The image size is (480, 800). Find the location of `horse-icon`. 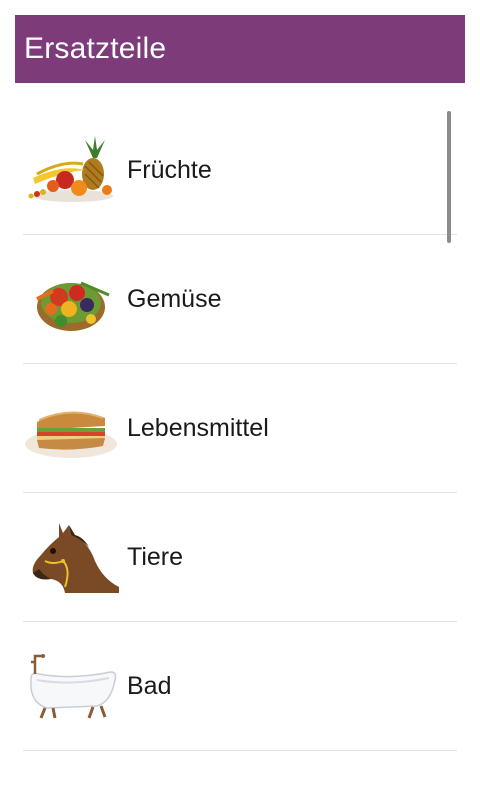

horse-icon is located at coordinates (71, 557).